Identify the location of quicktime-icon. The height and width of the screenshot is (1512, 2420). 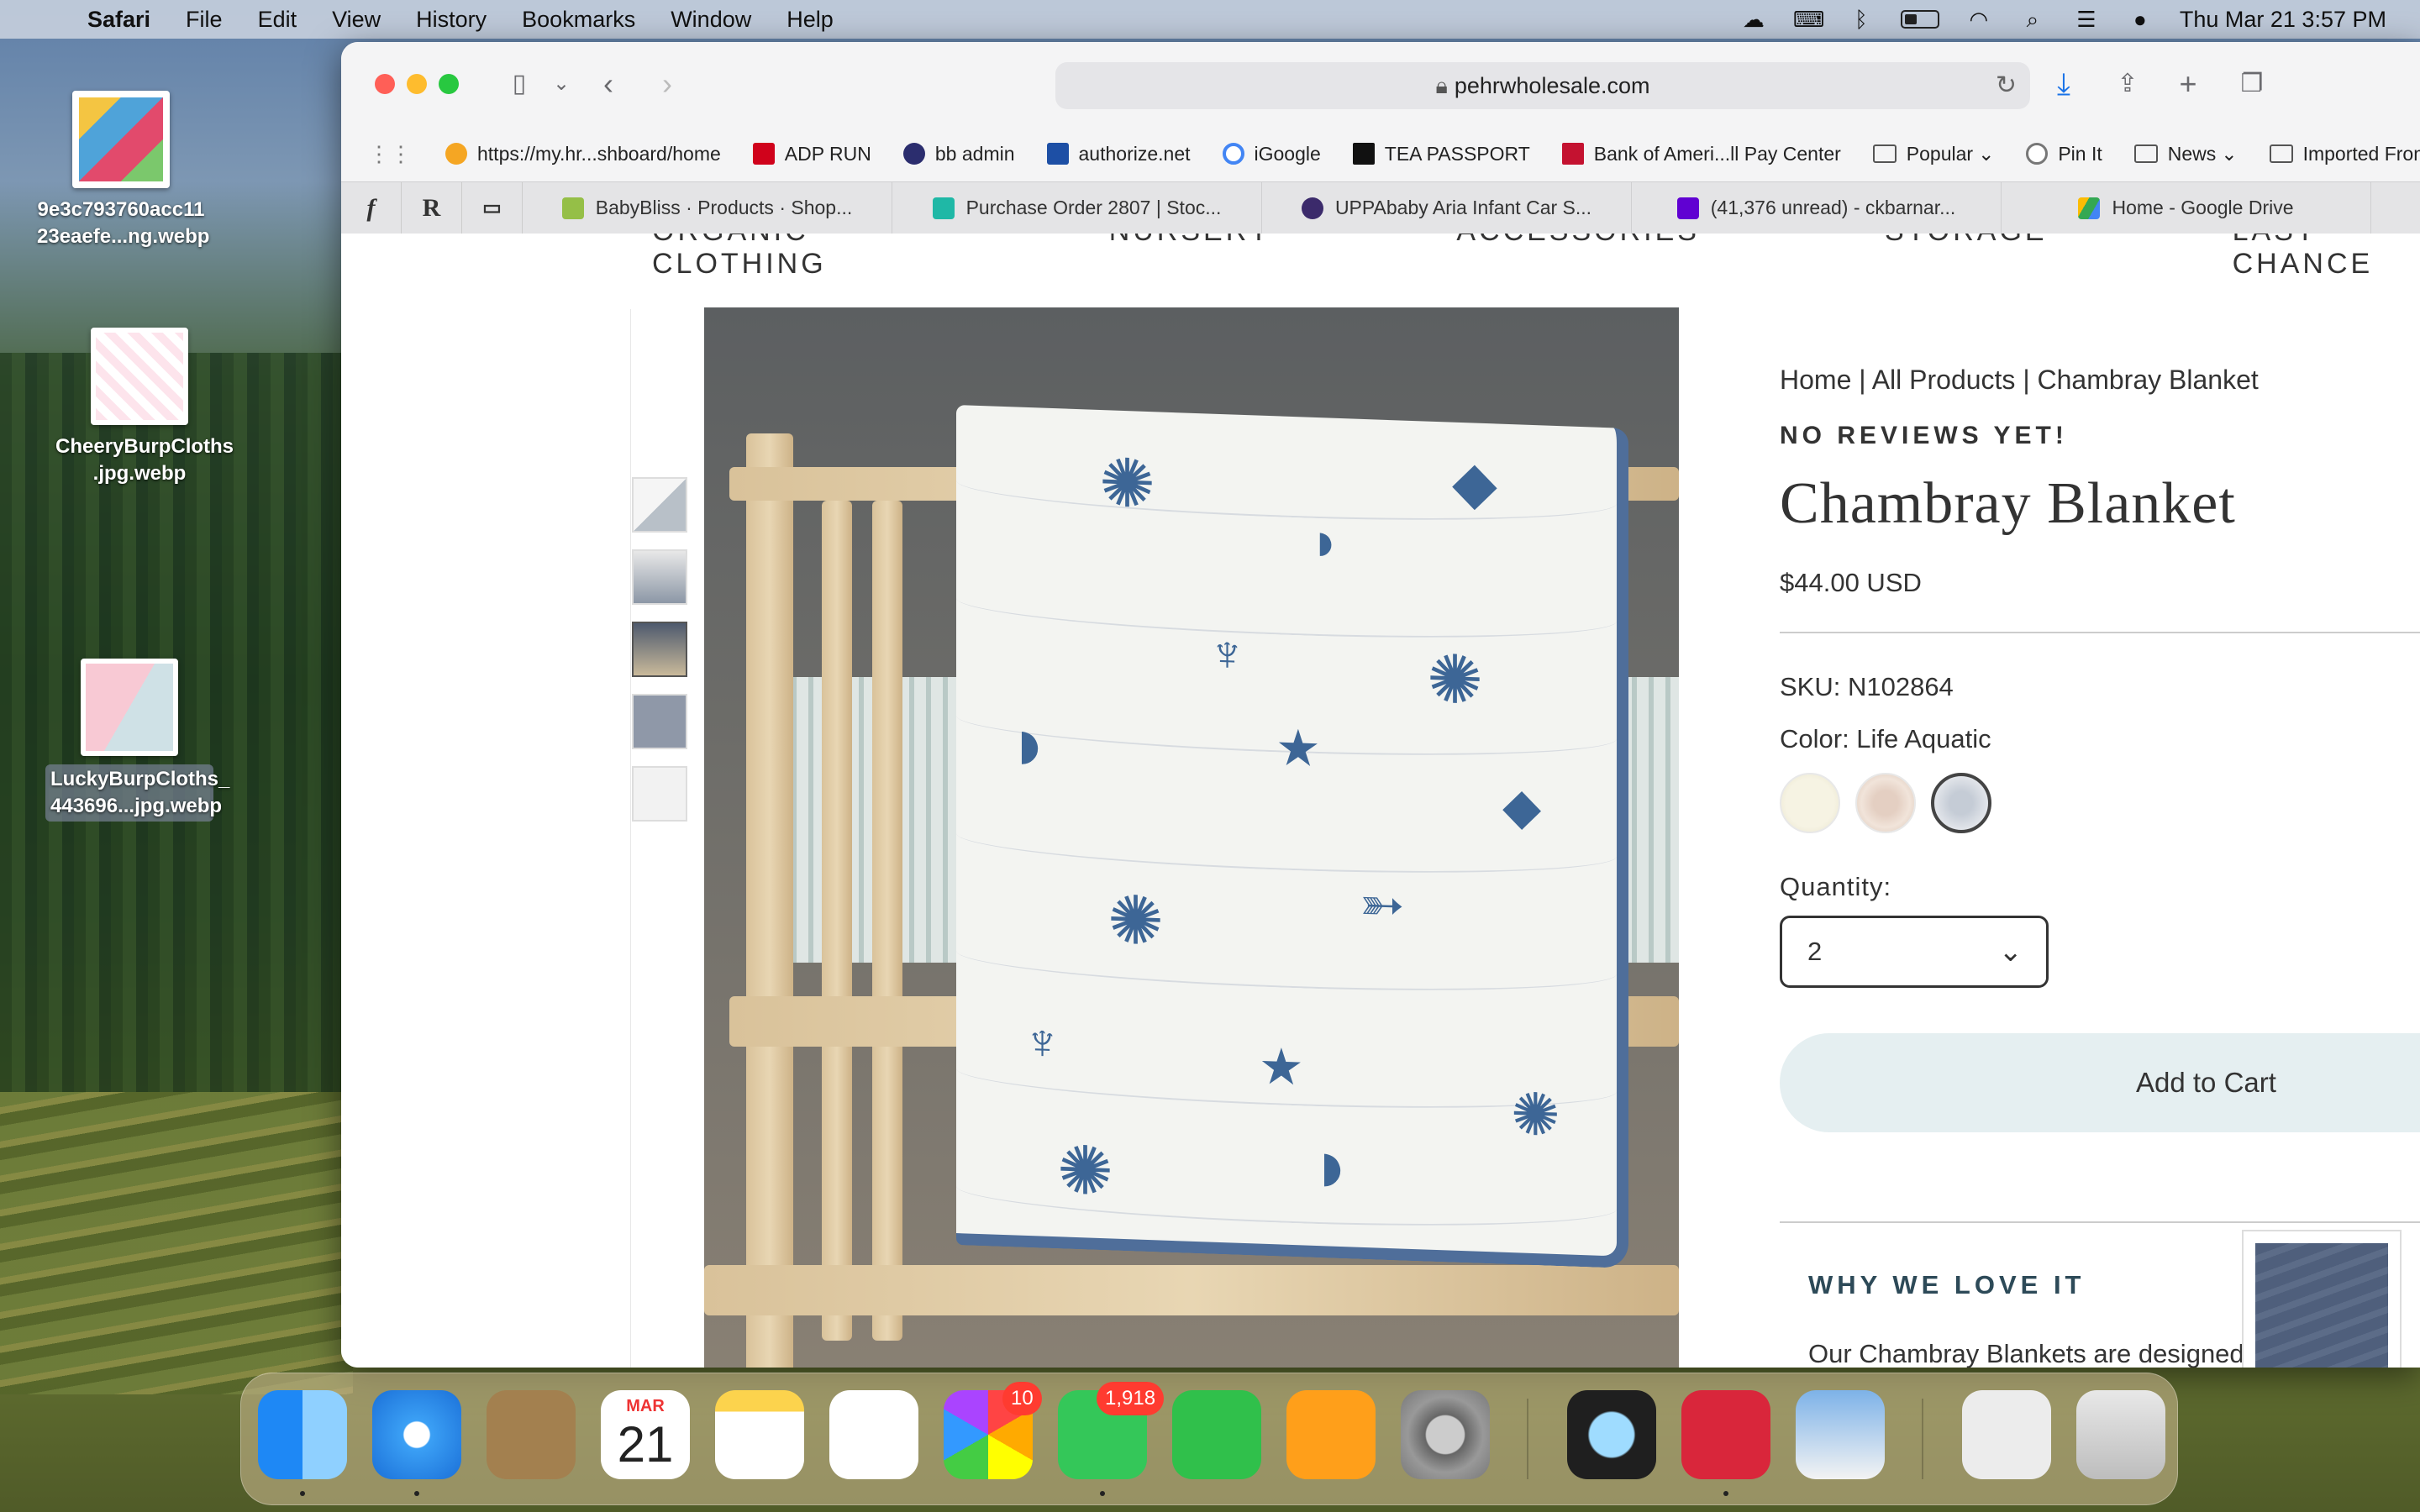
(1612, 1434).